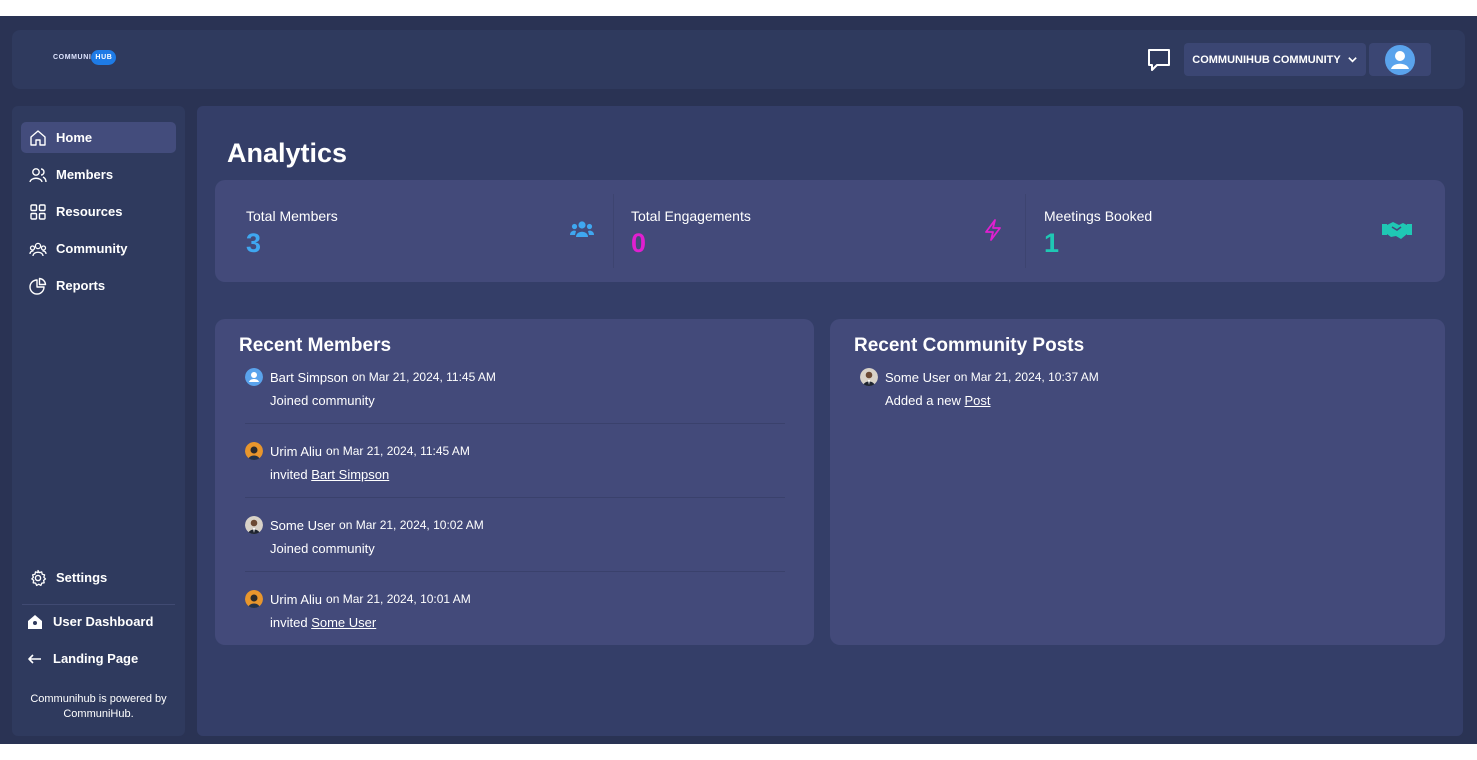 This screenshot has height=760, width=1477. I want to click on activity-text: invited Some User, so click(527, 622).